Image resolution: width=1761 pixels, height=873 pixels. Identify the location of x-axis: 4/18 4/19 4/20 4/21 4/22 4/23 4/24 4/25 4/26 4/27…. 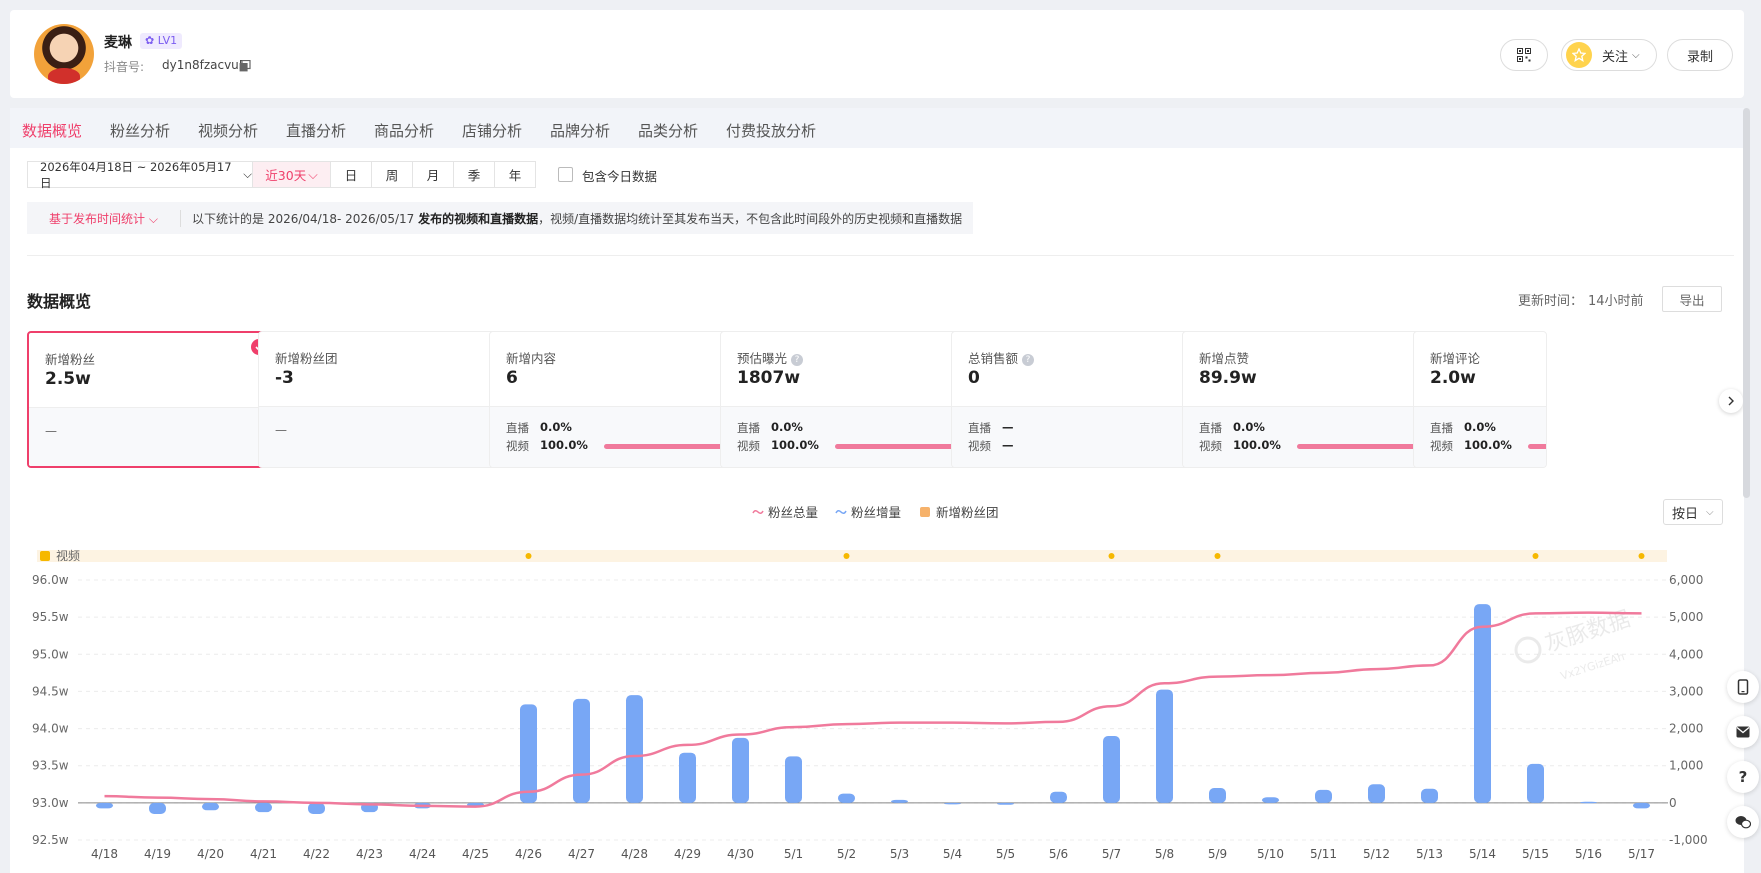
(873, 854).